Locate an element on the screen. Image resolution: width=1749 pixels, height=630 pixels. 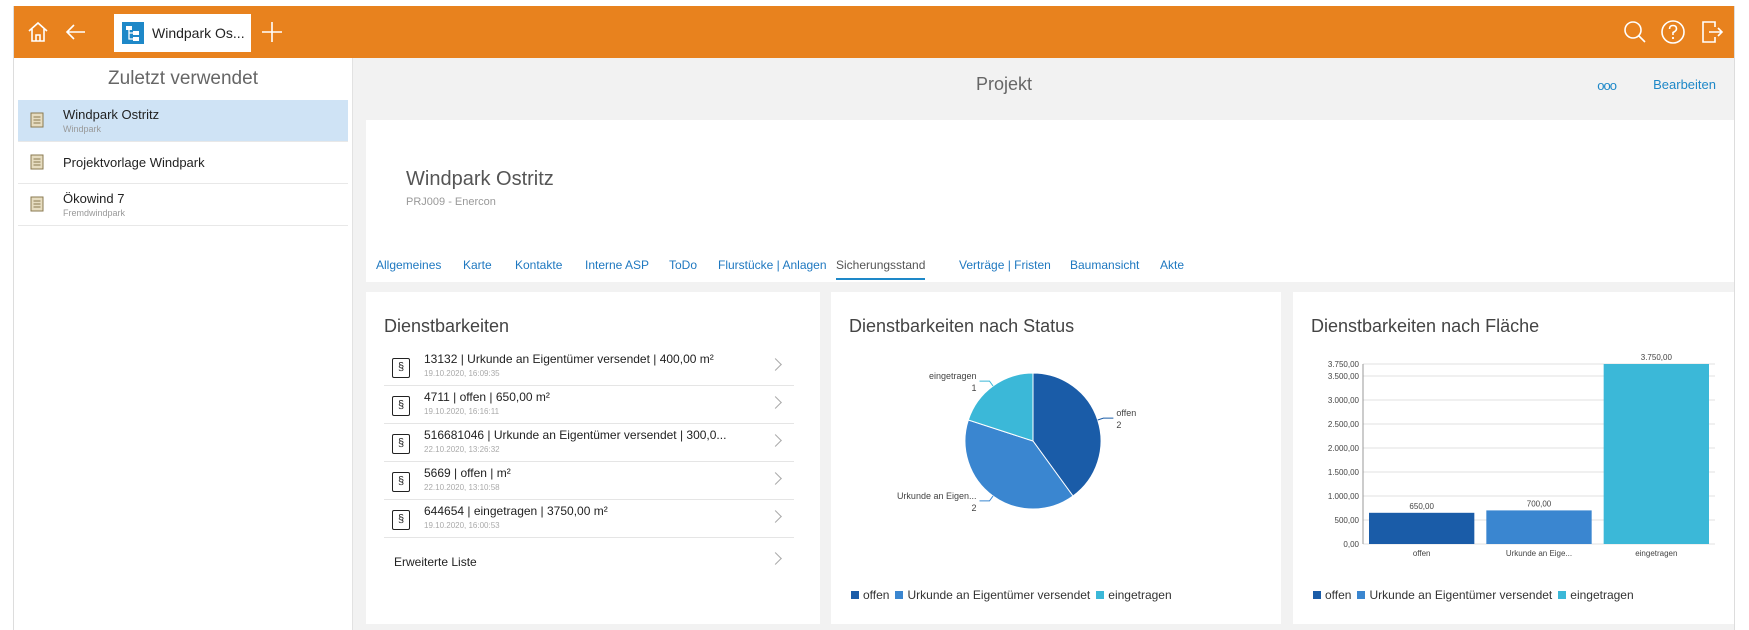
tab-baumansicht: Baumansicht is located at coordinates (1104, 269).